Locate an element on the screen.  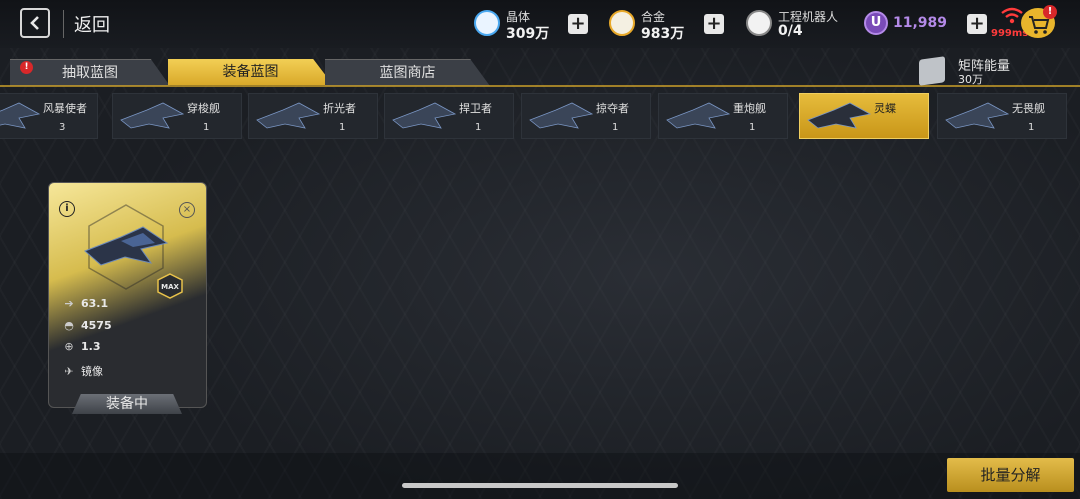
stat-value: 63.1 is located at coordinates (95, 303).